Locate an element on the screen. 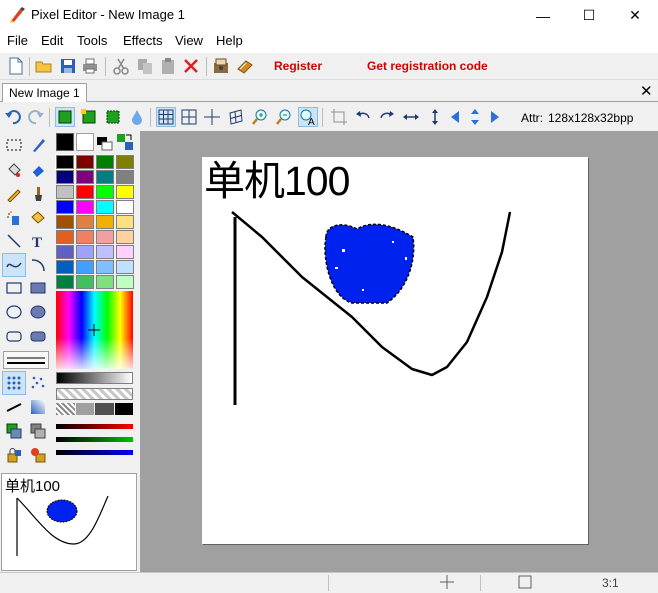 The image size is (658, 593). spray-tool is located at coordinates (14, 218).